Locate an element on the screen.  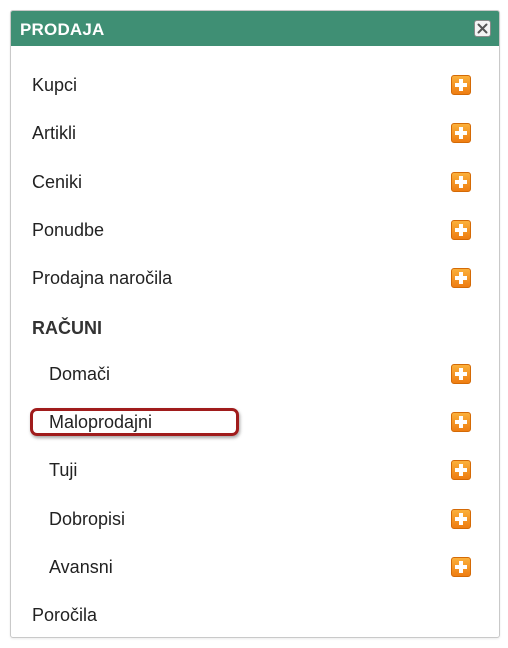
menu-item-label: Kupci is located at coordinates (55, 85).